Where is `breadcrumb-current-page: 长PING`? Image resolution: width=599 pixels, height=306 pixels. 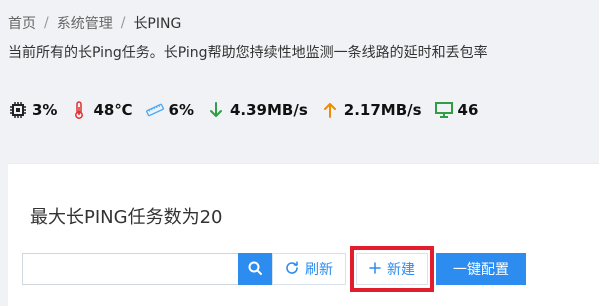
breadcrumb-current-page: 长PING is located at coordinates (157, 24).